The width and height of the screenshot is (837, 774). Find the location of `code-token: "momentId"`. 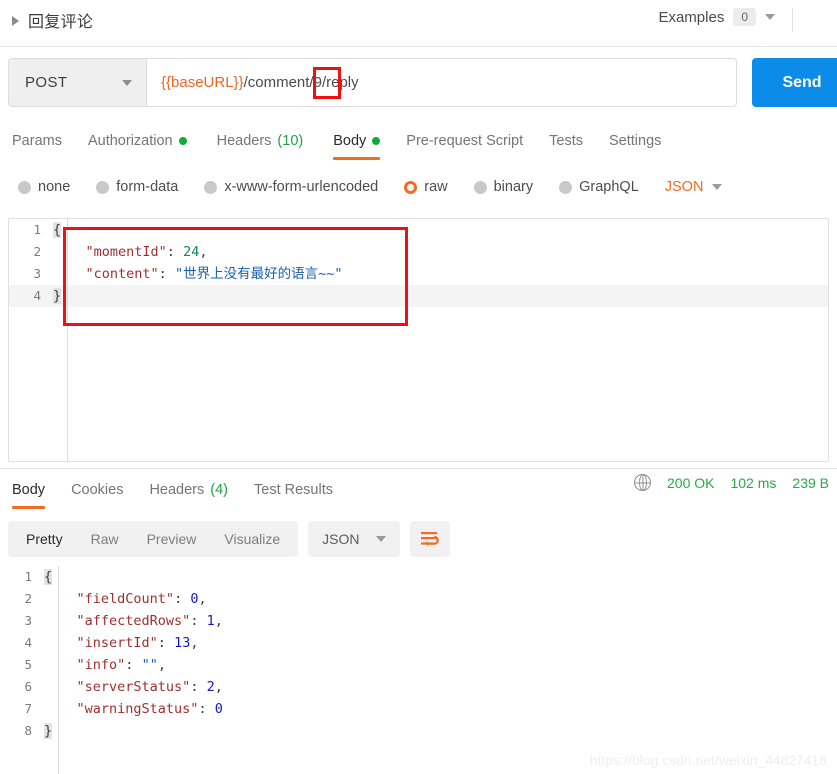

code-token: "momentId" is located at coordinates (126, 252).